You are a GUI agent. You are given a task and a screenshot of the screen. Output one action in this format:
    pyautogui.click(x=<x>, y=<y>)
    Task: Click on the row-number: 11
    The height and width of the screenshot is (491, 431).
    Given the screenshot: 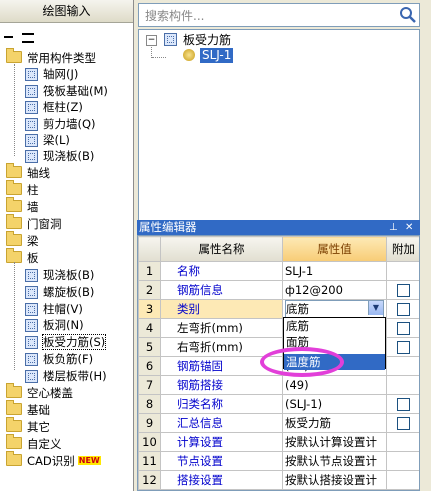 What is the action you would take?
    pyautogui.click(x=149, y=461)
    